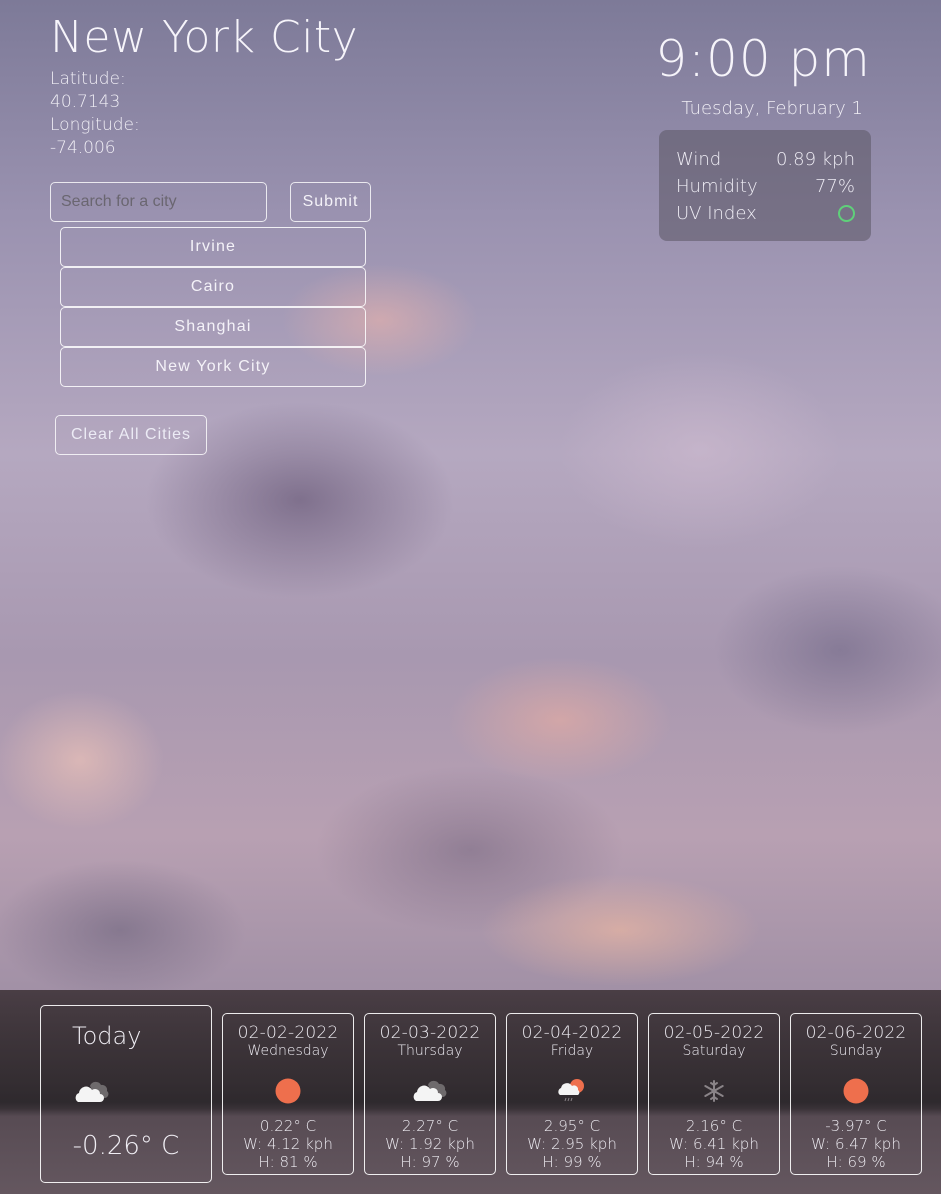  What do you see at coordinates (714, 1033) in the screenshot?
I see `forecast-date: 02-05-2022` at bounding box center [714, 1033].